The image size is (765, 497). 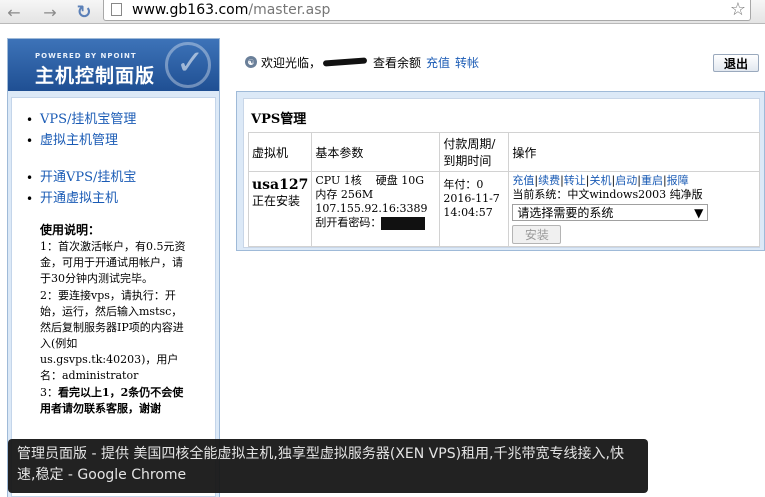 What do you see at coordinates (549, 180) in the screenshot?
I see `op-renew-link: 续费` at bounding box center [549, 180].